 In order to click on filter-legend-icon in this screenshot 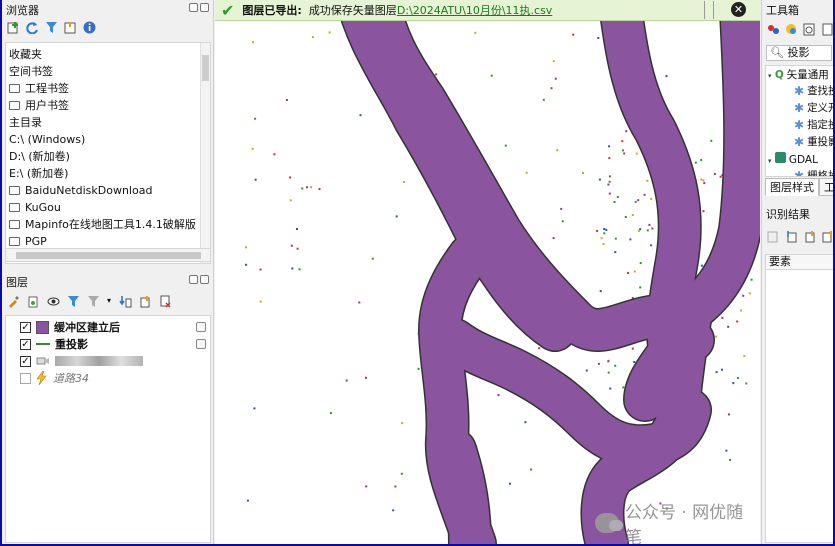, I will do `click(73, 301)`.